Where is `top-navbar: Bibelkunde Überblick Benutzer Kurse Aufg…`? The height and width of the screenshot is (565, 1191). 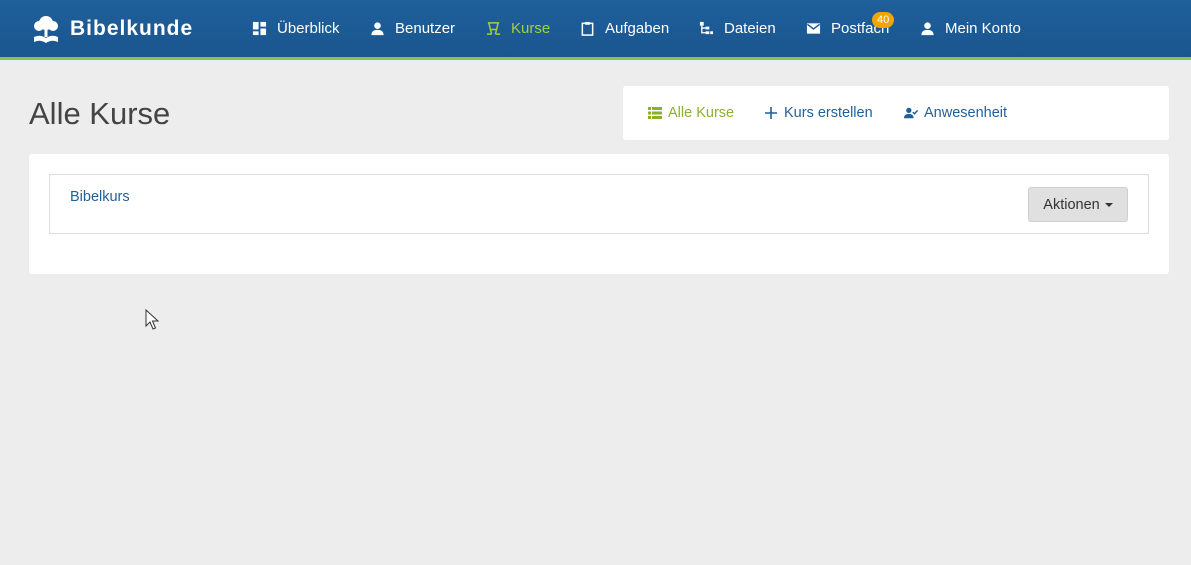
top-navbar: Bibelkunde Überblick Benutzer Kurse Aufg… is located at coordinates (595, 30).